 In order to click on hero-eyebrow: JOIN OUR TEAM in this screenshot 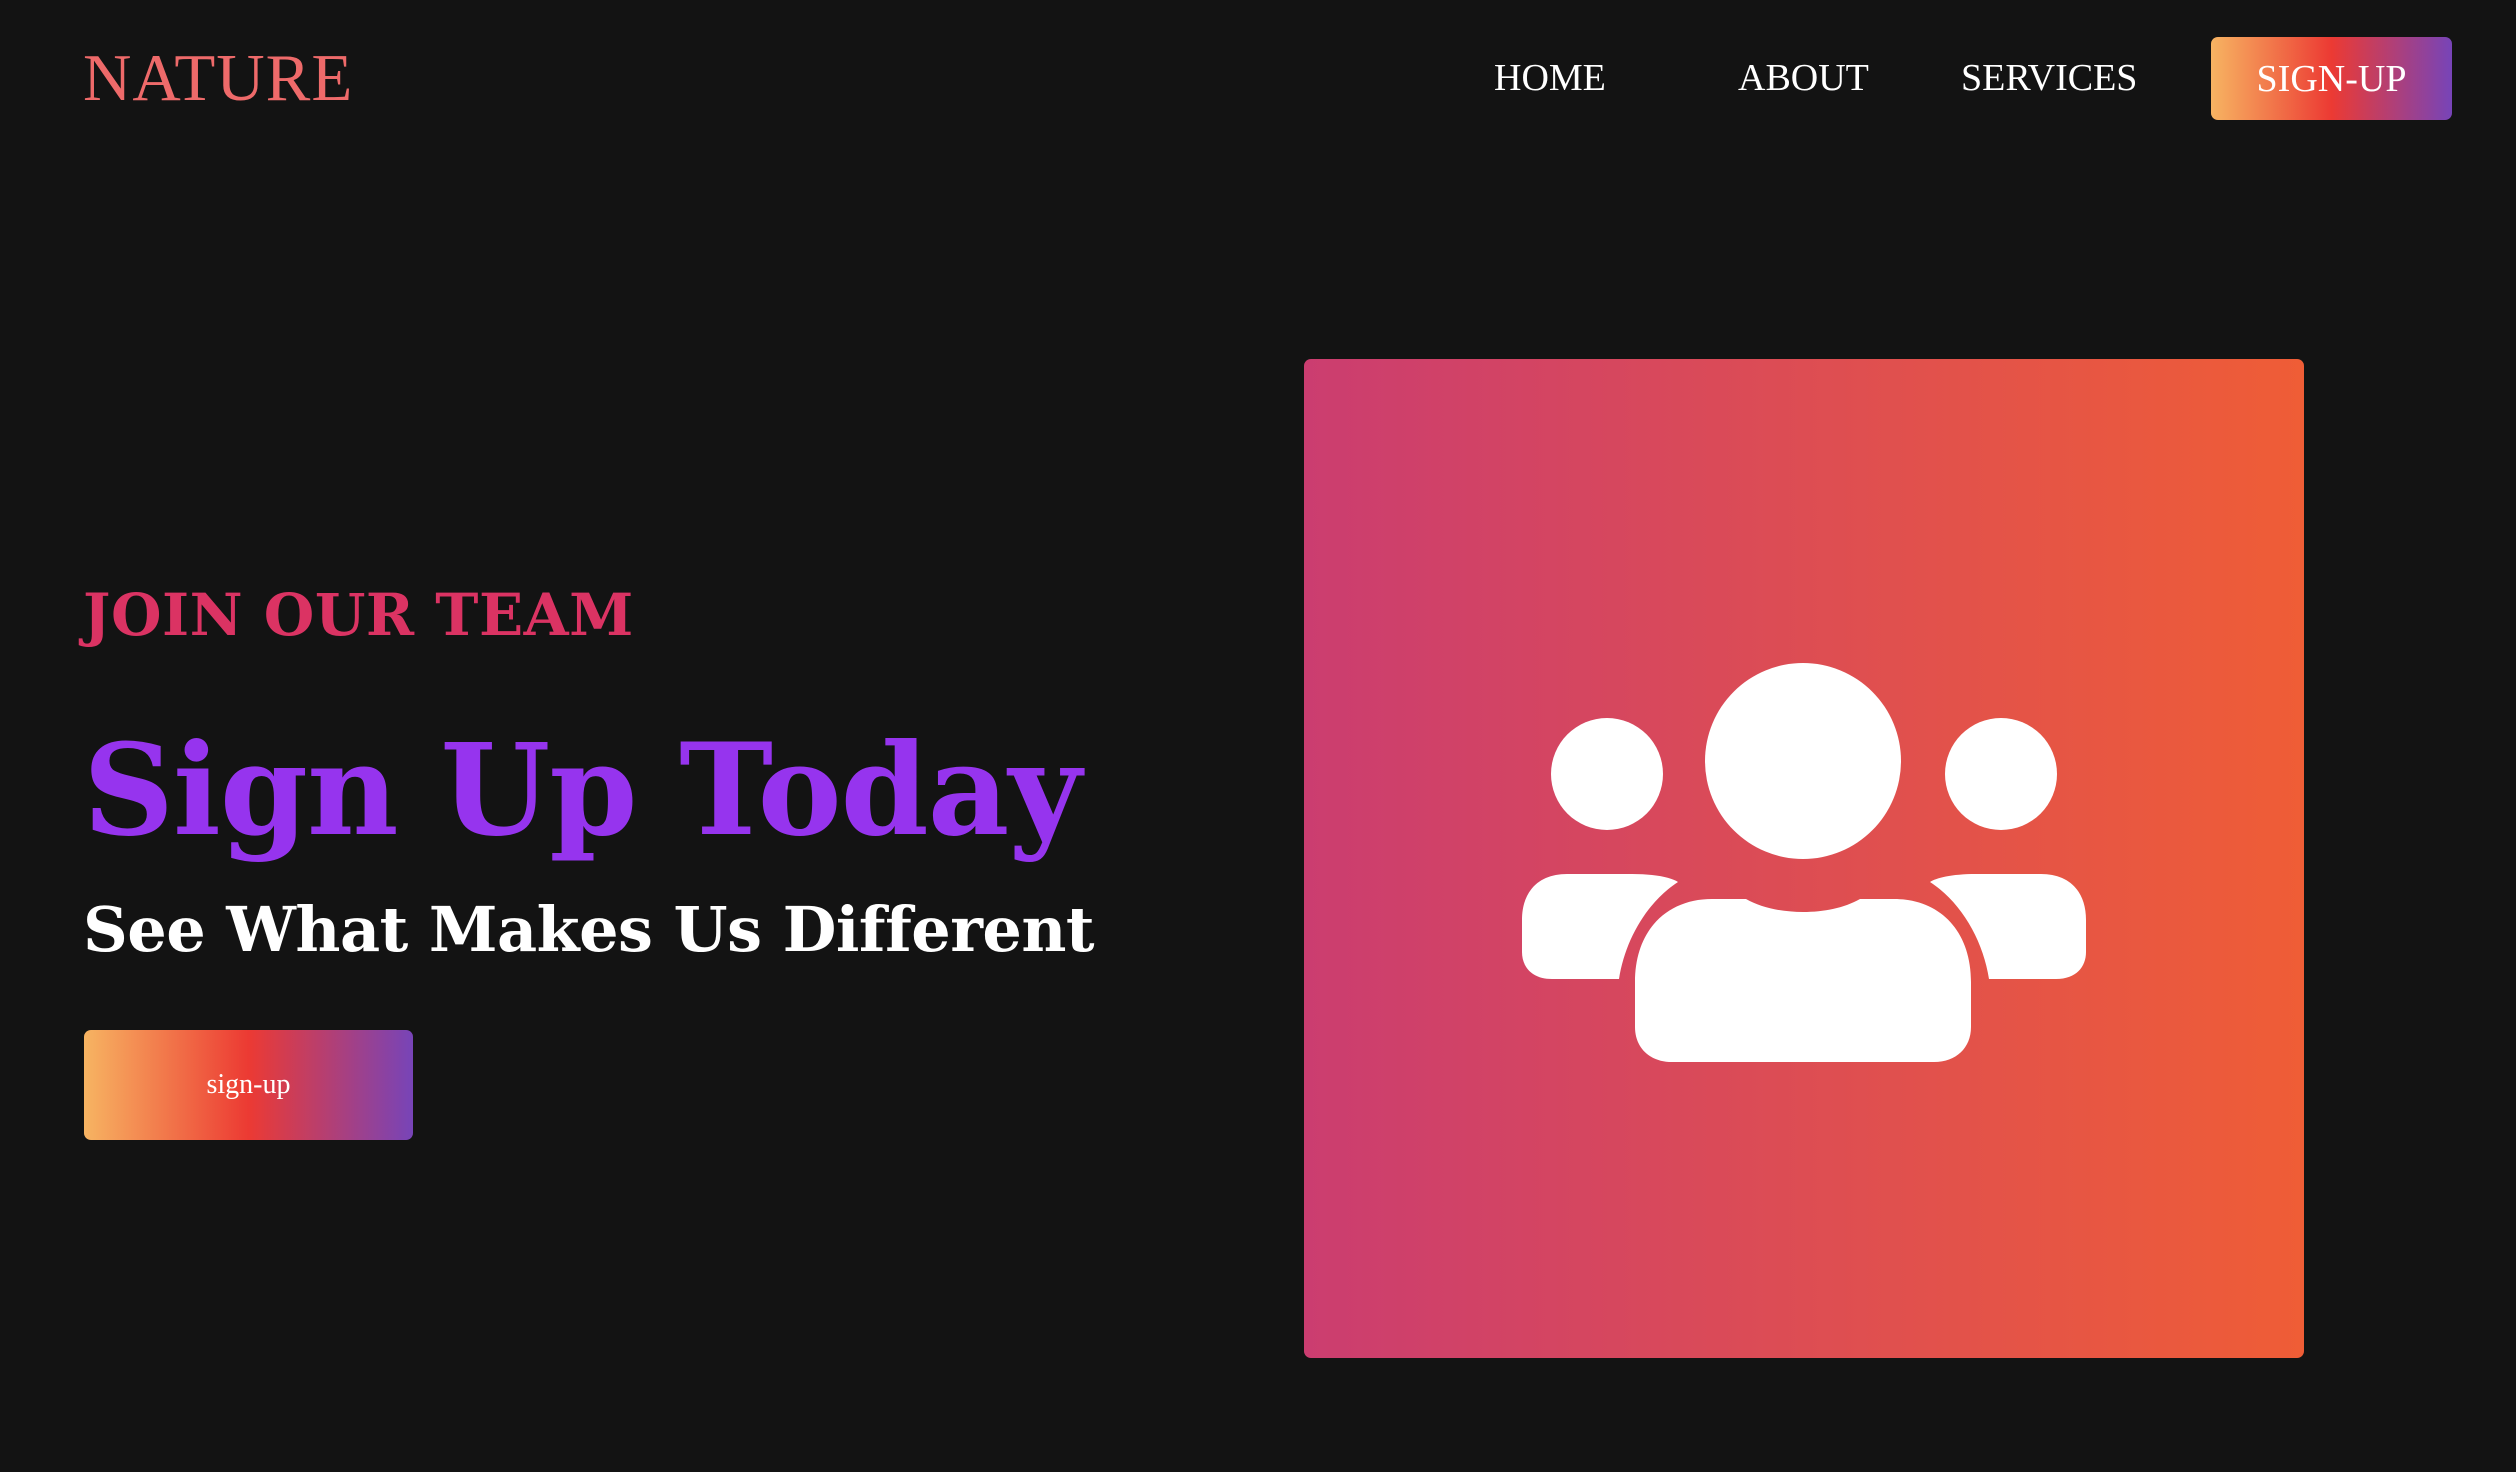, I will do `click(358, 615)`.